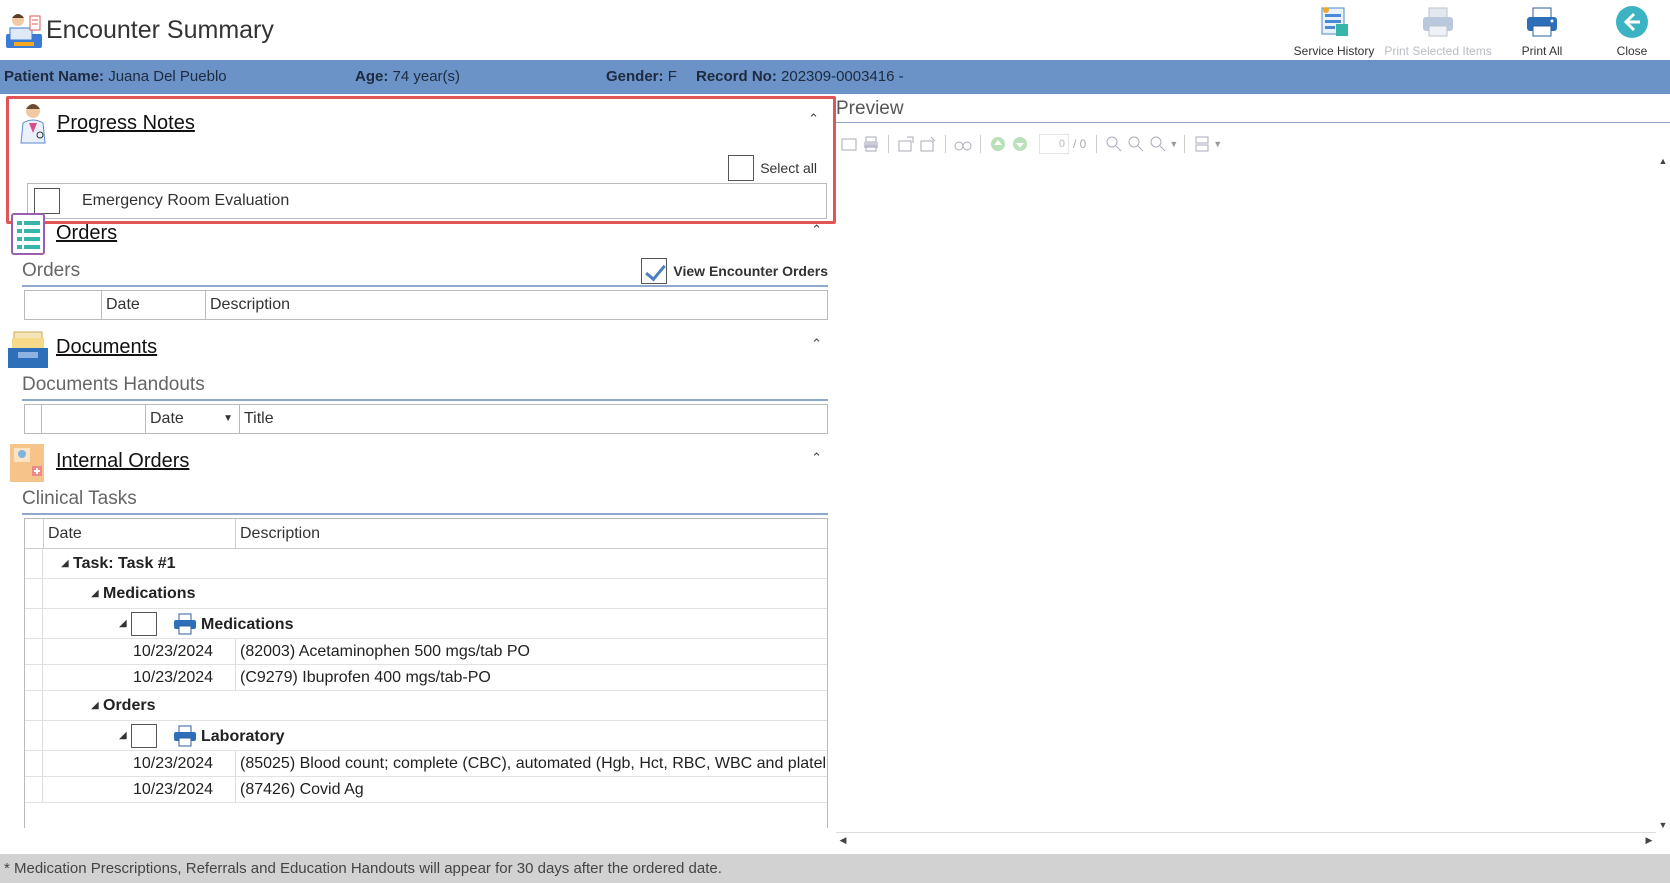  What do you see at coordinates (788, 168) in the screenshot?
I see `select-all-label: Select all` at bounding box center [788, 168].